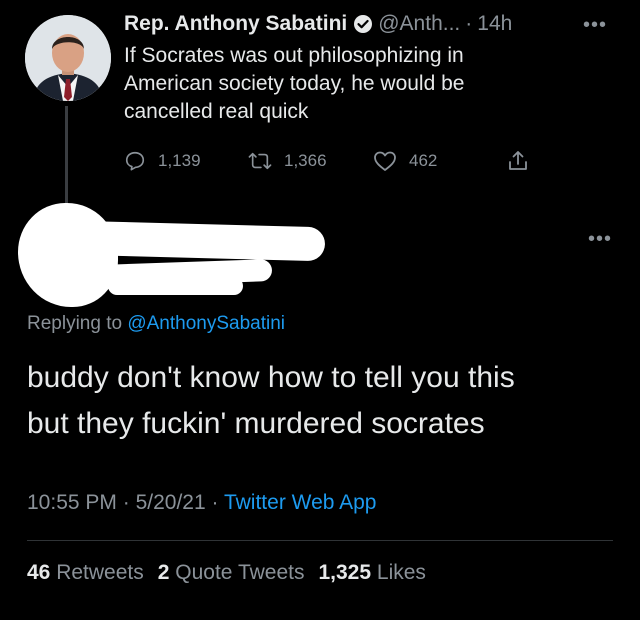  I want to click on engagement-stats: 46 Retweets 2 Quote Tweets 1,325 Likes, so click(226, 573).